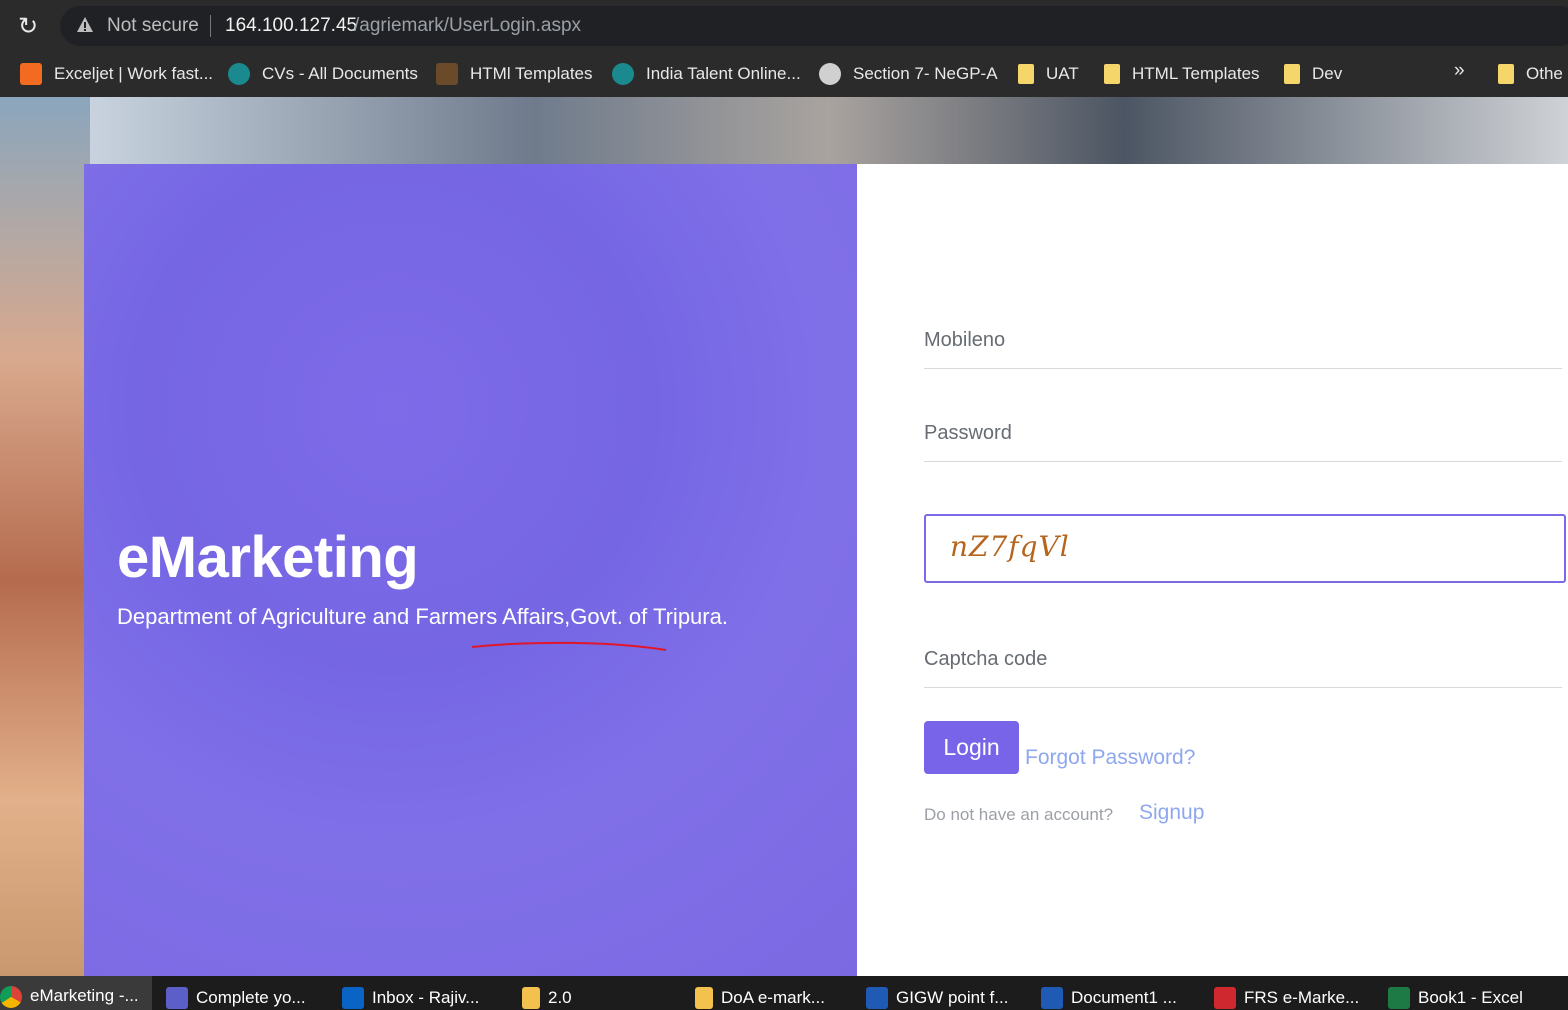  I want to click on taskbar-item-excel: Book1 - Excel, so click(1455, 998).